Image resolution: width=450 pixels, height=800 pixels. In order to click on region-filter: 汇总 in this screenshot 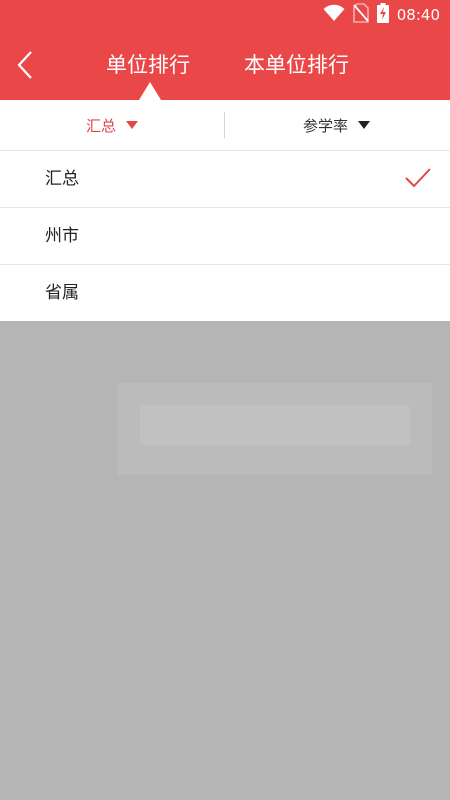, I will do `click(112, 125)`.